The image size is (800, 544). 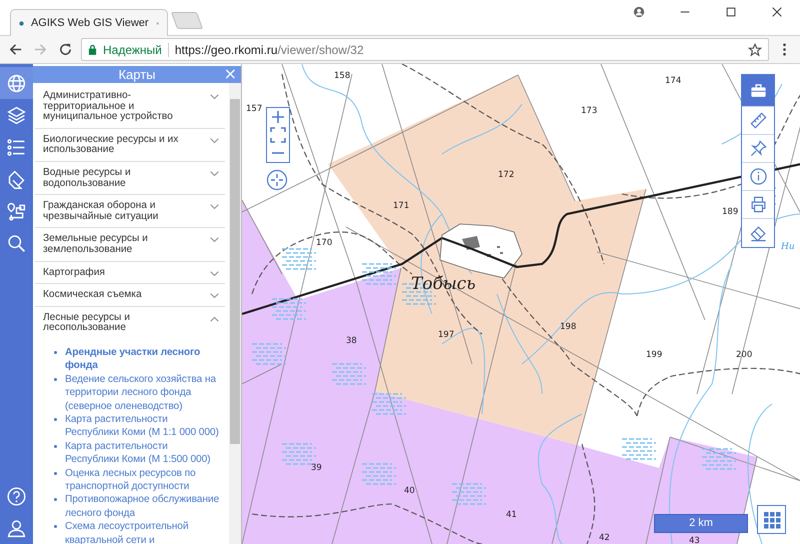 I want to click on parcel-number: 38, so click(x=351, y=341).